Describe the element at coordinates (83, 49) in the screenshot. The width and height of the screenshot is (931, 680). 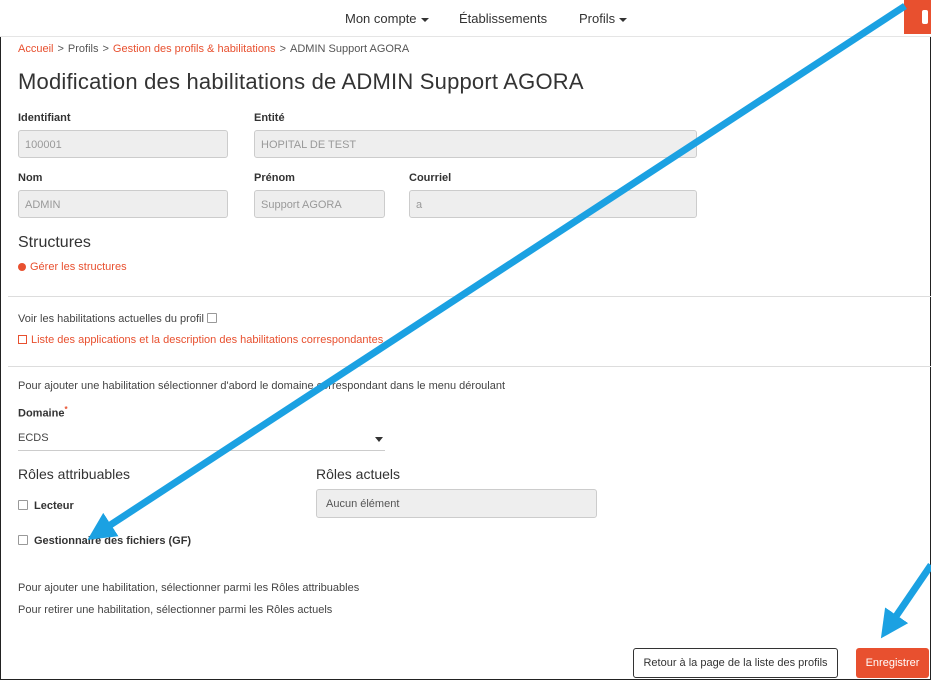
I see `breadcrumb-profiles: Profils` at that location.